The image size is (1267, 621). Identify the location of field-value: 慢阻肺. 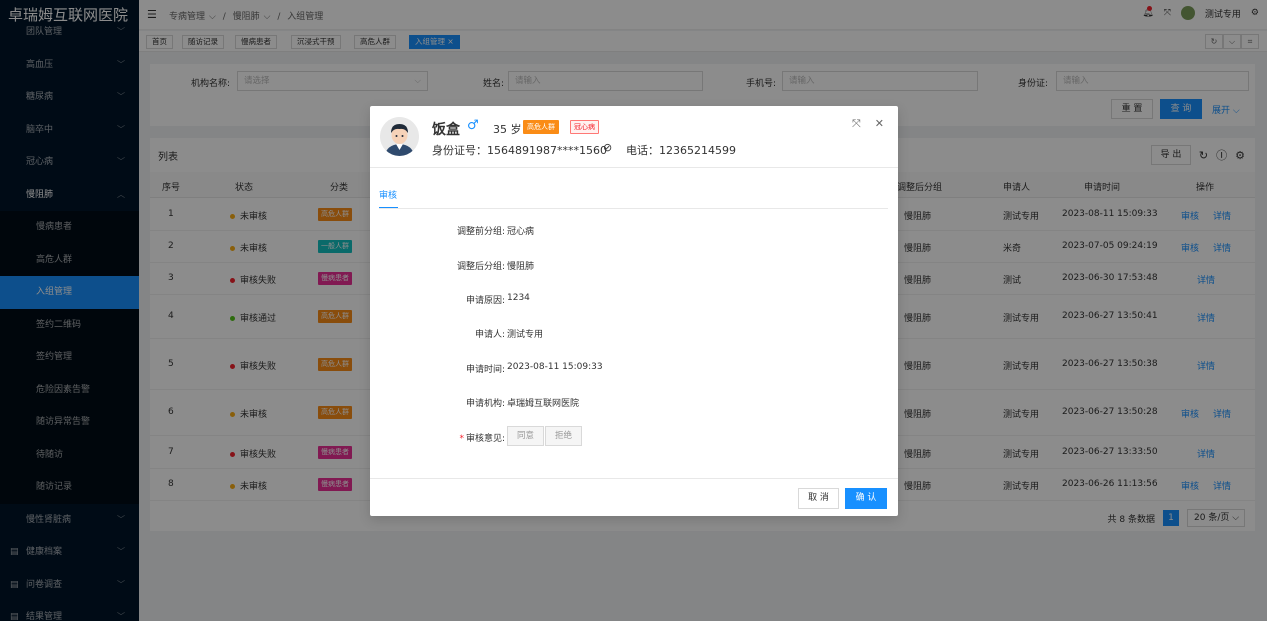
(521, 267).